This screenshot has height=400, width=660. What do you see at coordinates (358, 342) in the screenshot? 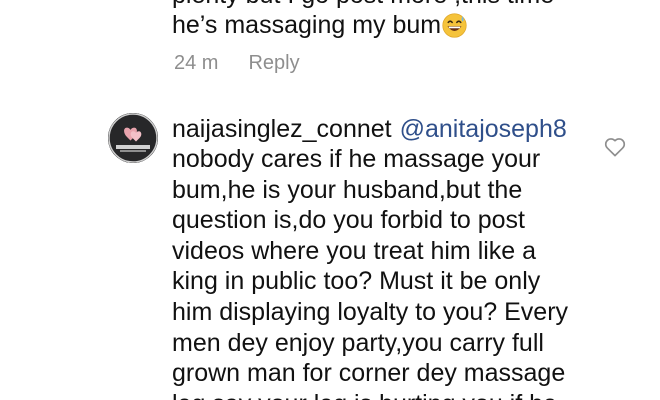
I see `comment-text-line: men dey enjoy party,you carry full` at bounding box center [358, 342].